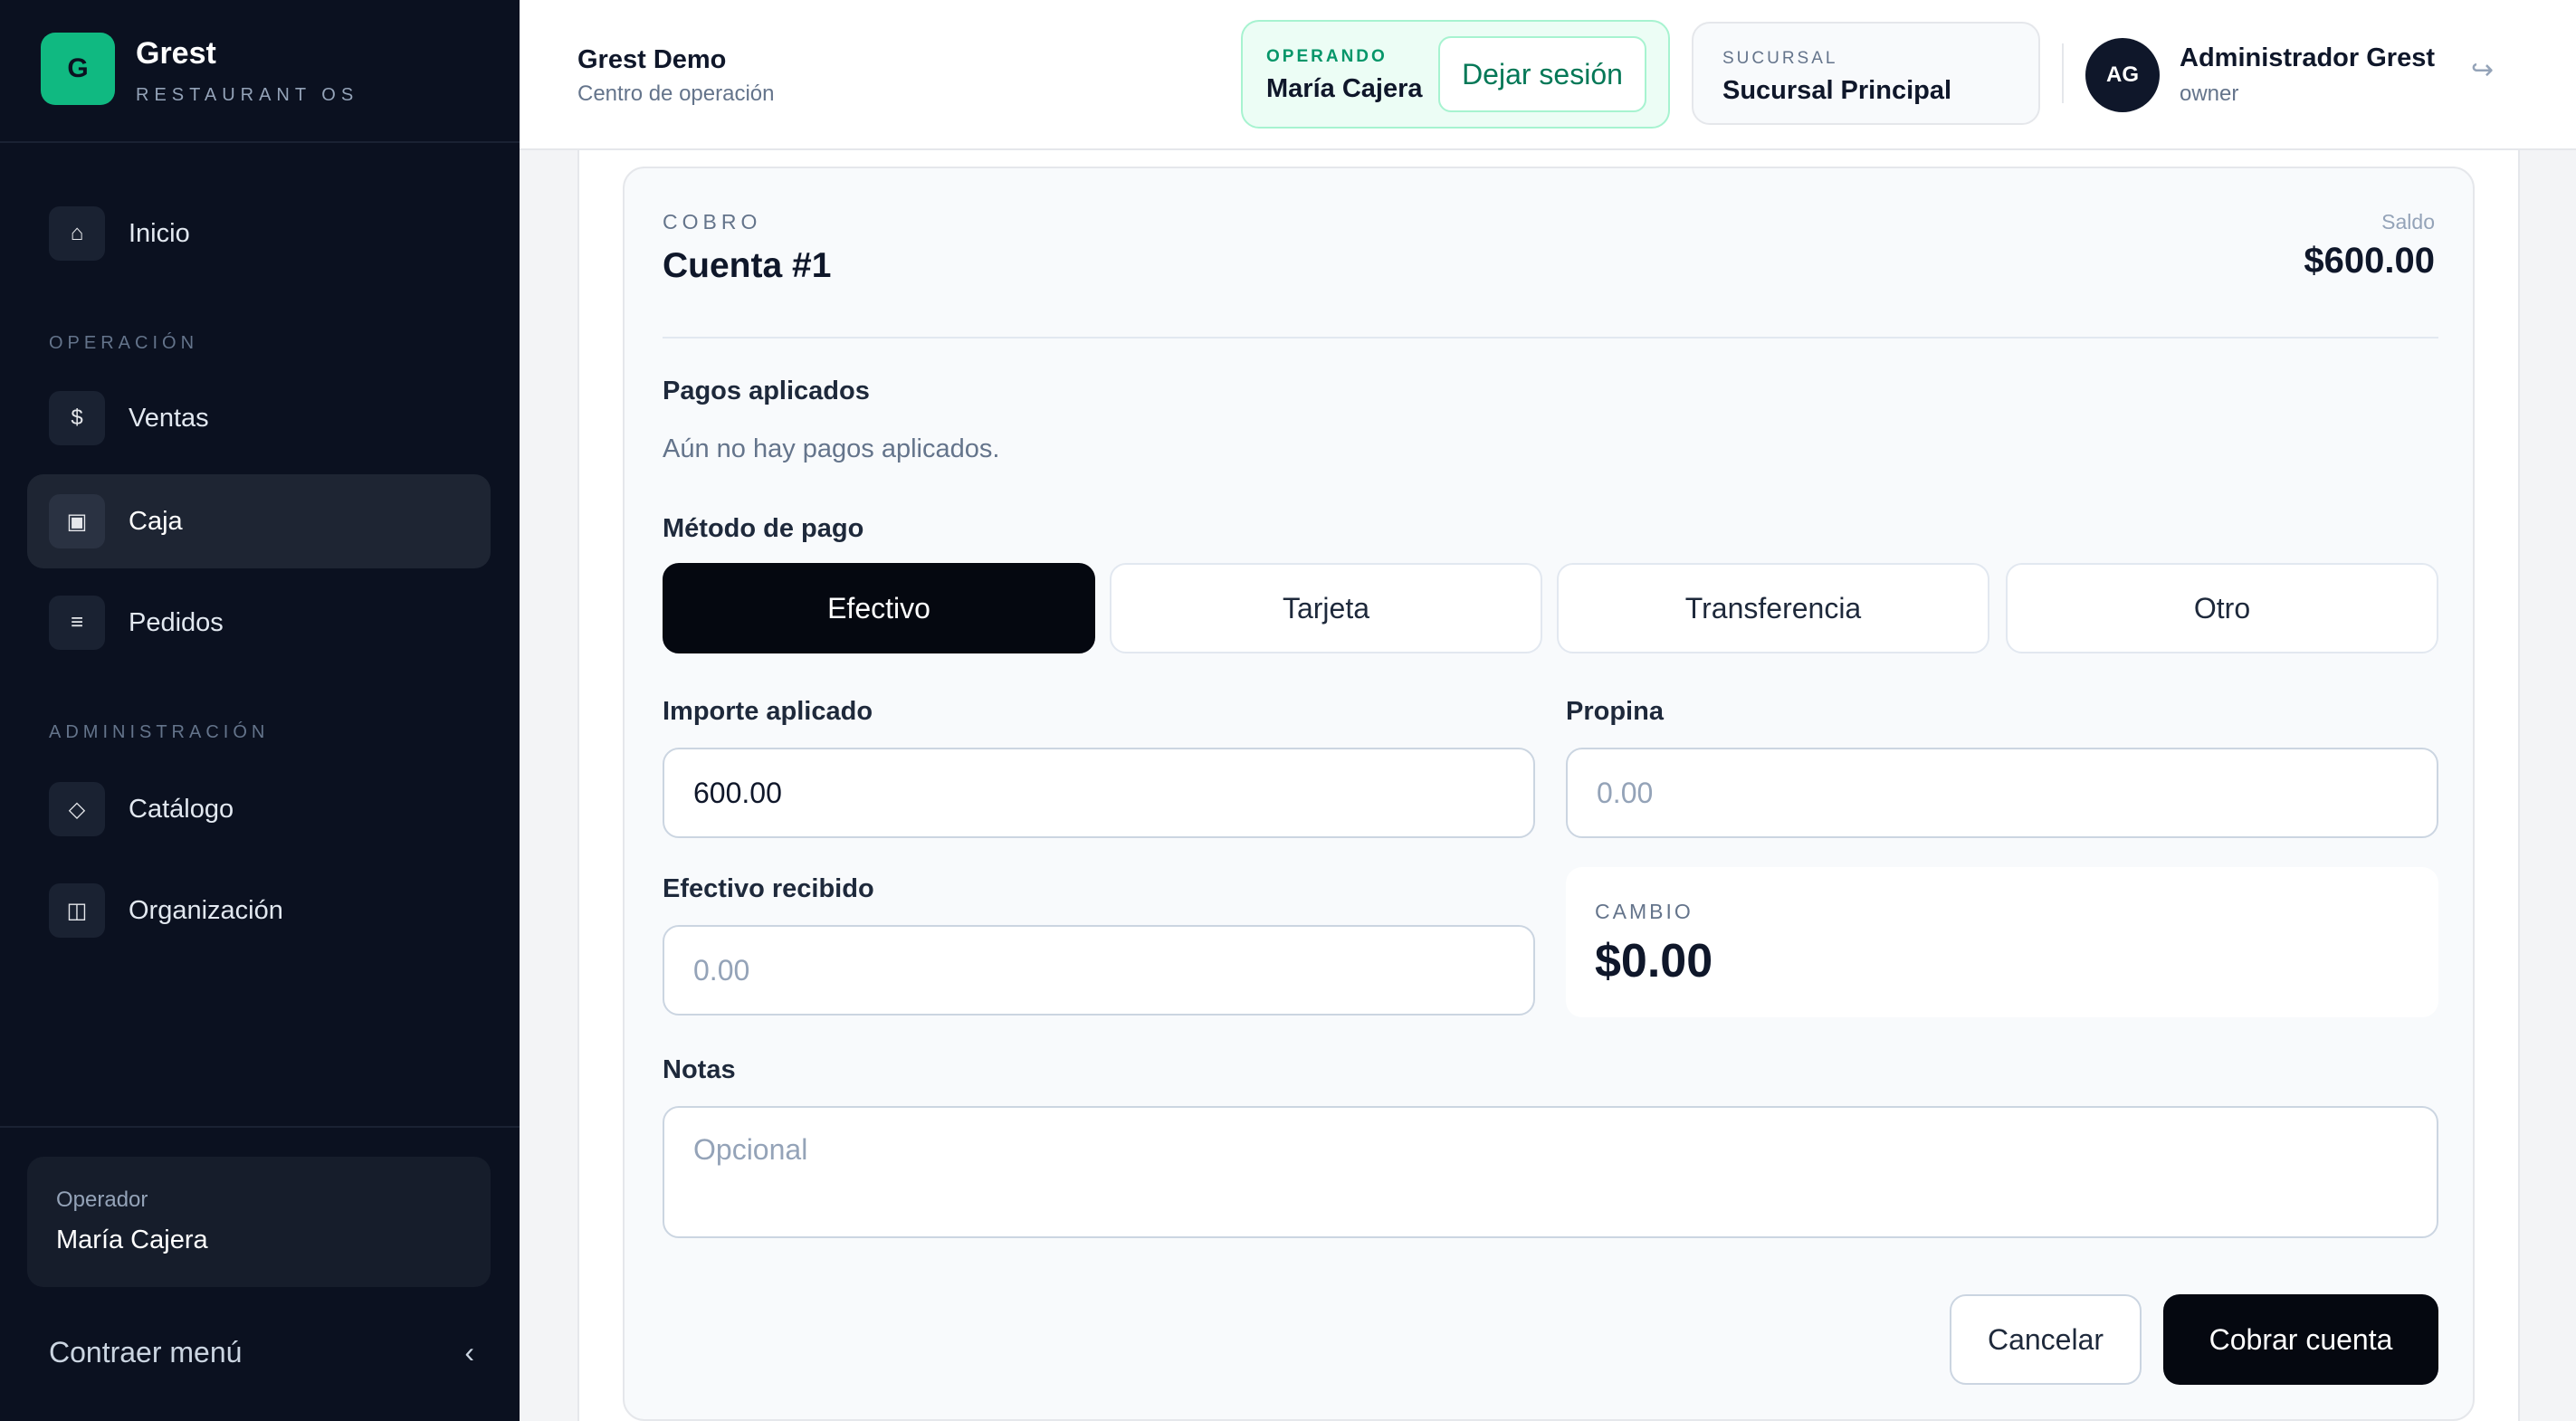 The height and width of the screenshot is (1421, 2576). What do you see at coordinates (768, 889) in the screenshot?
I see `cash-received-label: Efectivo recibido` at bounding box center [768, 889].